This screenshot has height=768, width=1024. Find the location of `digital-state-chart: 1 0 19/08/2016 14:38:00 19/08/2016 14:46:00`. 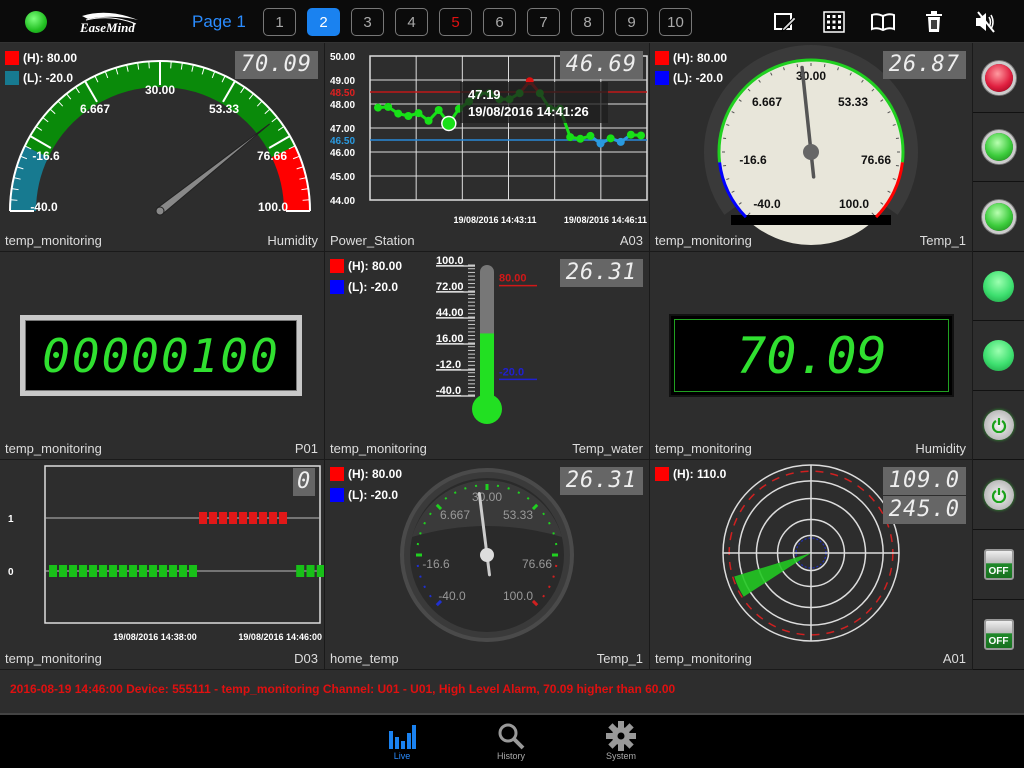

digital-state-chart: 1 0 19/08/2016 14:38:00 19/08/2016 14:46:00 is located at coordinates (166, 553).